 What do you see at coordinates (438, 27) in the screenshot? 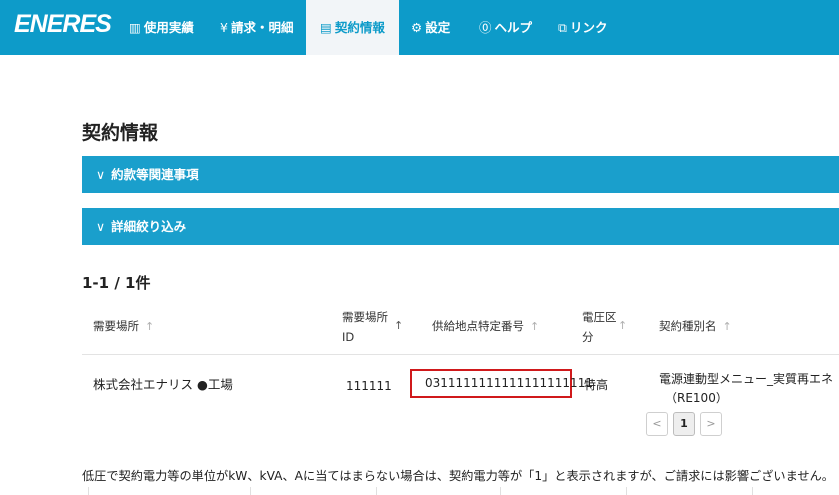
I see `nav-label: 設定` at bounding box center [438, 27].